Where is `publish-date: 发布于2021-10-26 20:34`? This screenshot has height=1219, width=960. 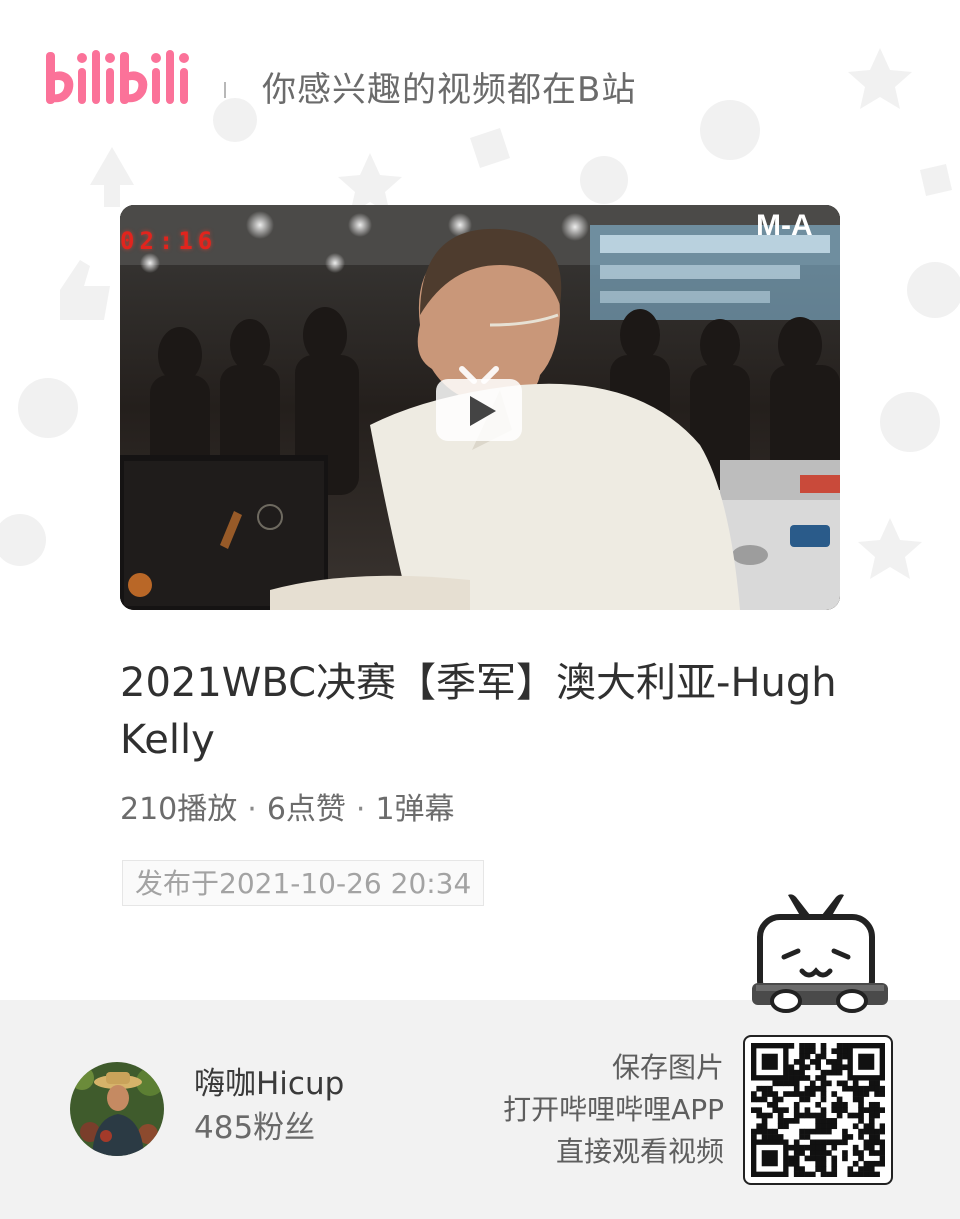 publish-date: 发布于2021-10-26 20:34 is located at coordinates (303, 883).